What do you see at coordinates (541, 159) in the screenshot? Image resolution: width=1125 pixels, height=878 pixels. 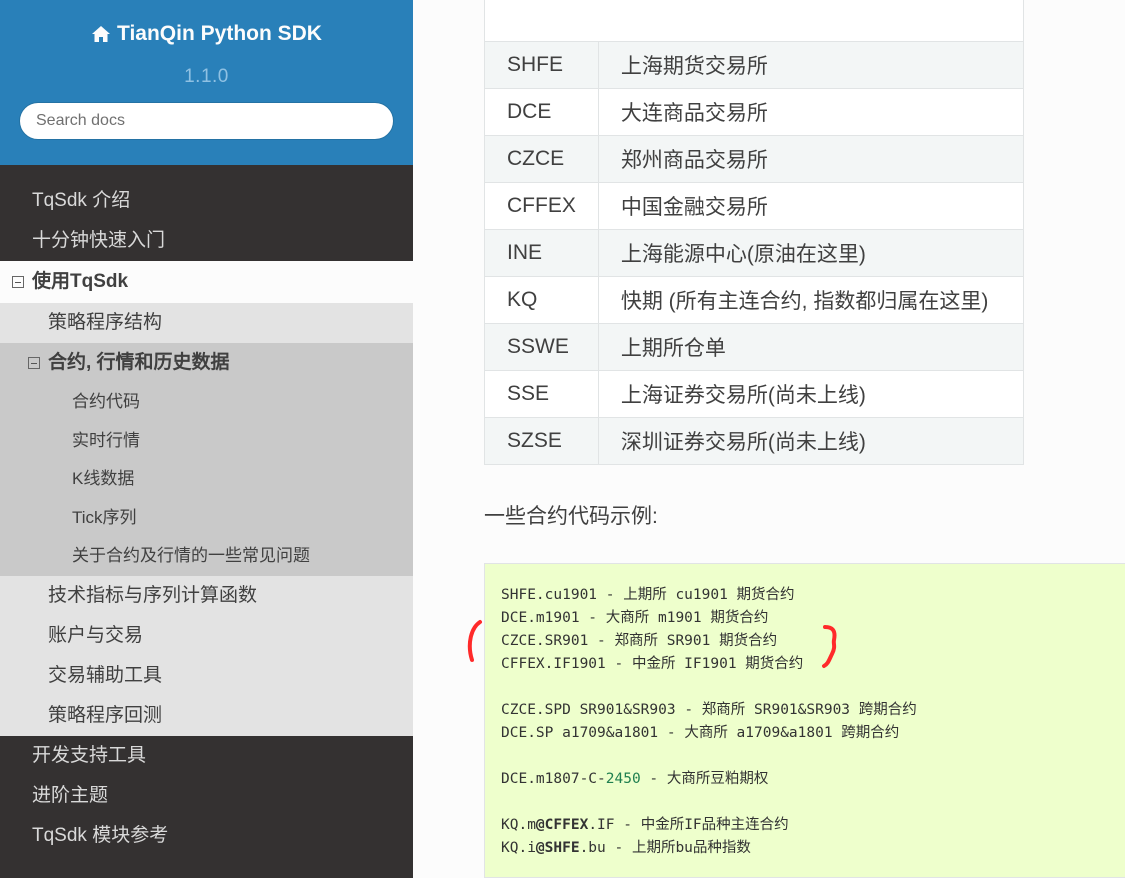 I see `exchange-code: CZCE` at bounding box center [541, 159].